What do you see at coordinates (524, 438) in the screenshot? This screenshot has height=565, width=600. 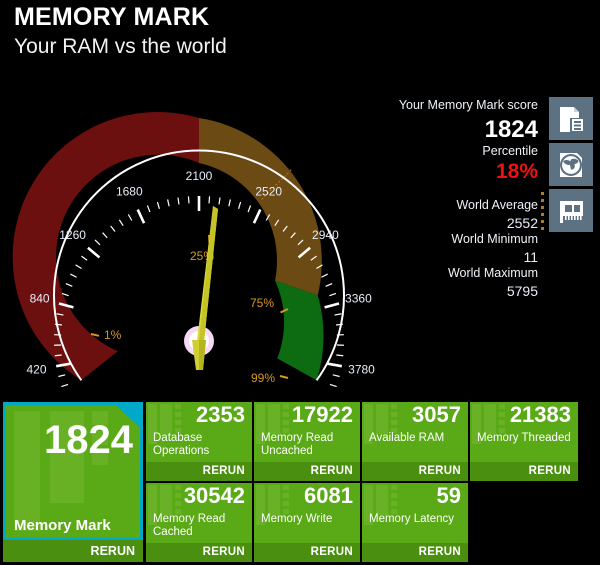 I see `result-card-name: Memory Threaded` at bounding box center [524, 438].